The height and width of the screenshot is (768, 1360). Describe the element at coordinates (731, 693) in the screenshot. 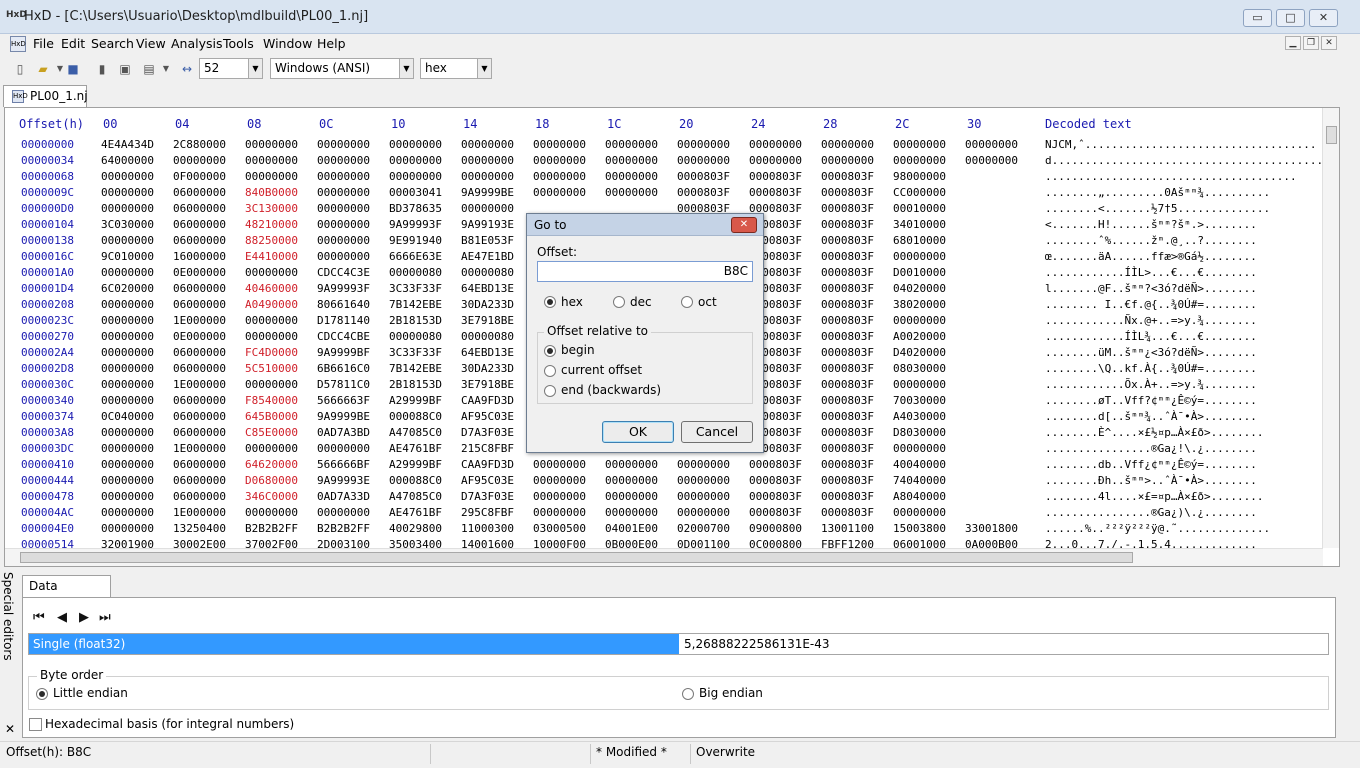

I see `big-endian-label: Big endian` at that location.